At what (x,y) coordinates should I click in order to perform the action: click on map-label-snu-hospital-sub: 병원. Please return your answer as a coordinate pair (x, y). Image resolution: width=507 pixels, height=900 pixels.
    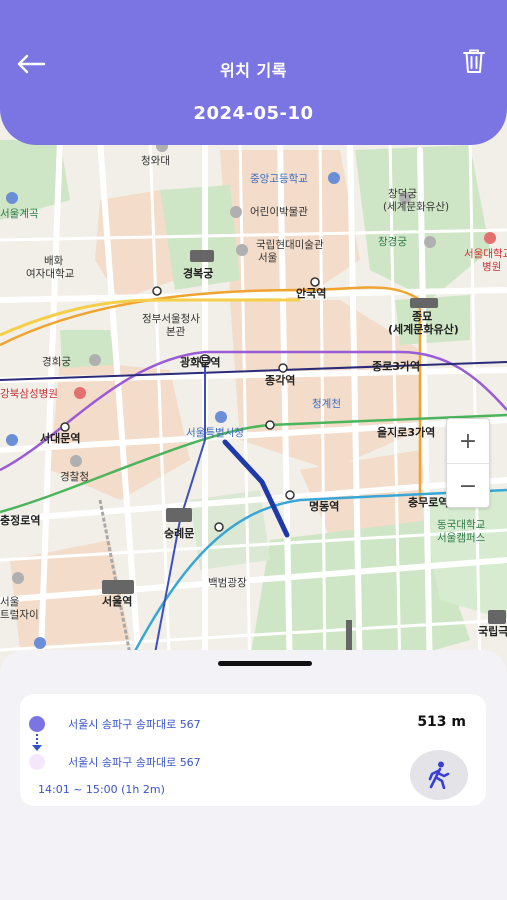
    Looking at the image, I should click on (492, 267).